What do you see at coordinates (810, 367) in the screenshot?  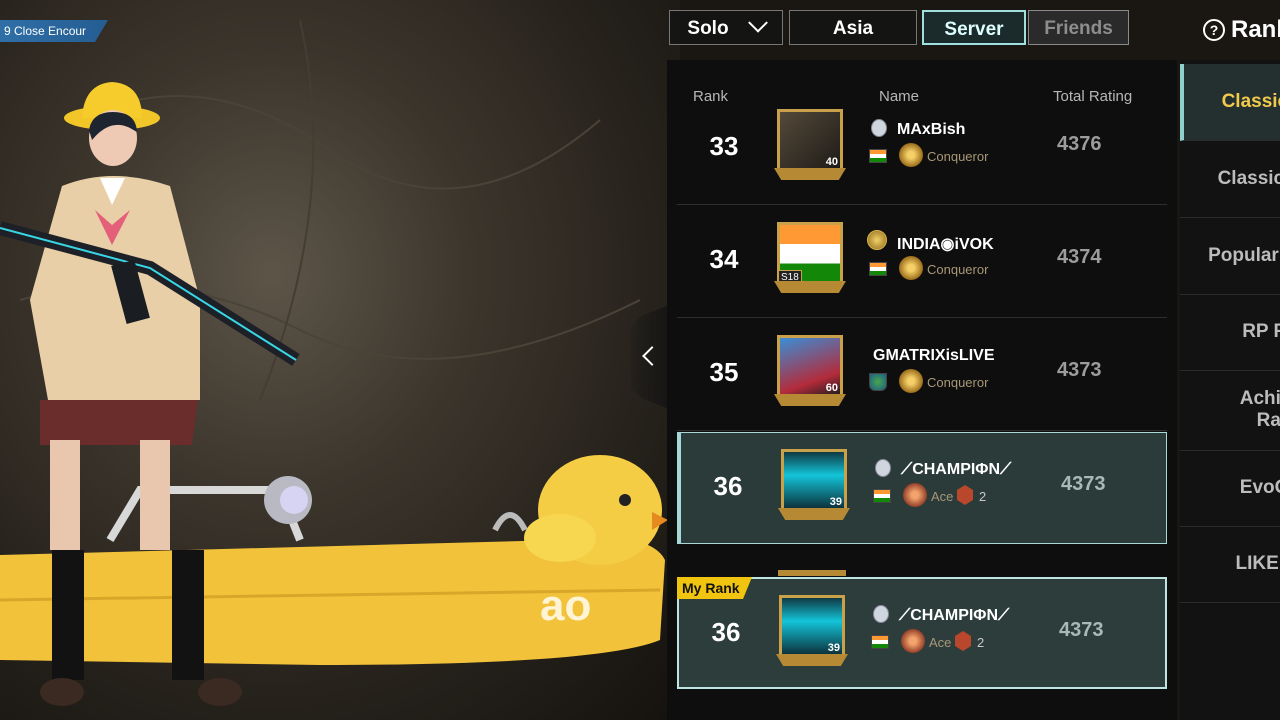 I see `player-avatar: 60` at bounding box center [810, 367].